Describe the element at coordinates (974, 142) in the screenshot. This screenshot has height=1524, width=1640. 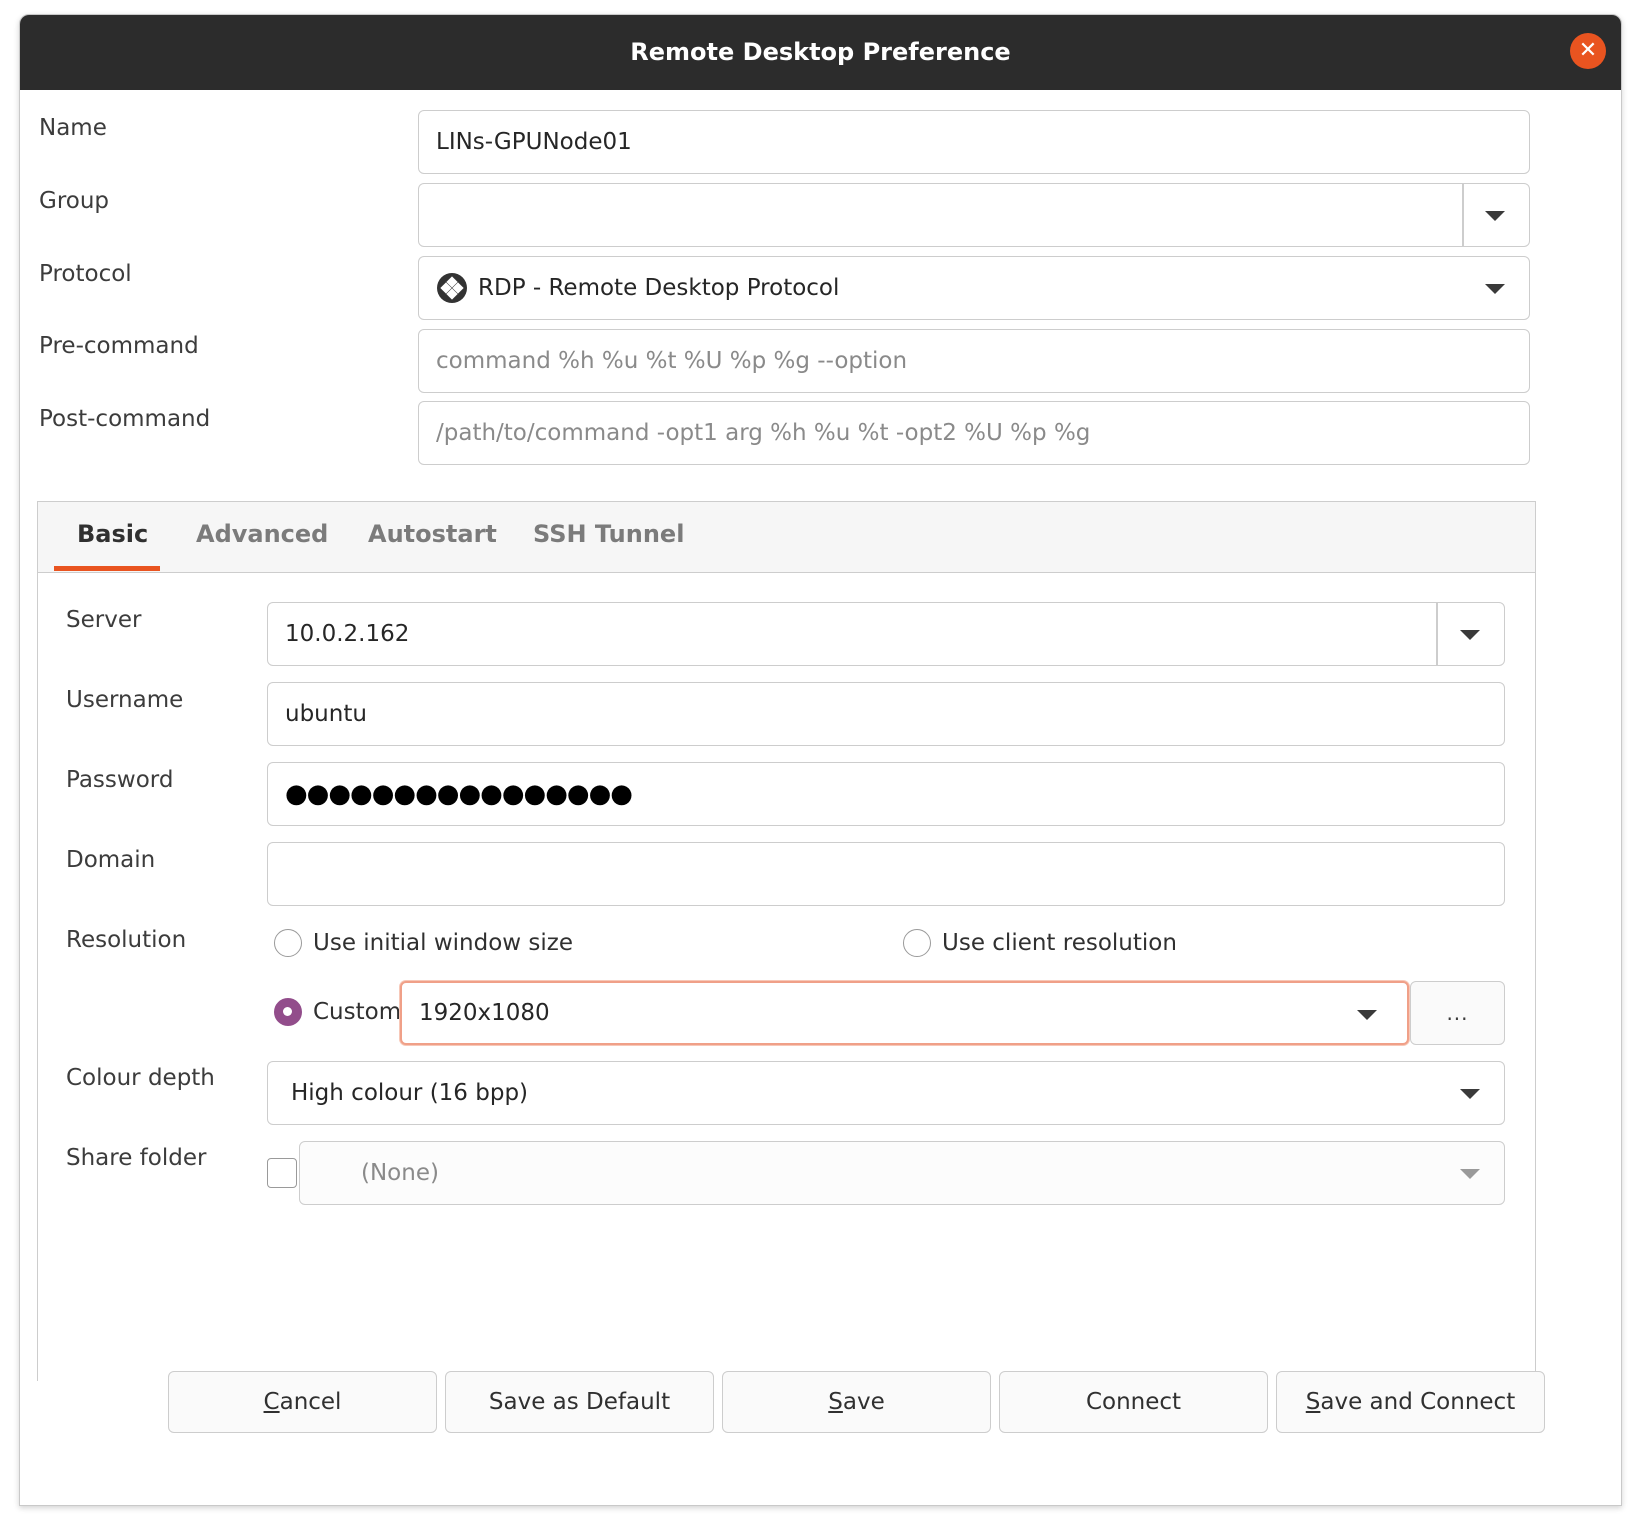
I see `name-input: LINs-GPUNode01` at that location.